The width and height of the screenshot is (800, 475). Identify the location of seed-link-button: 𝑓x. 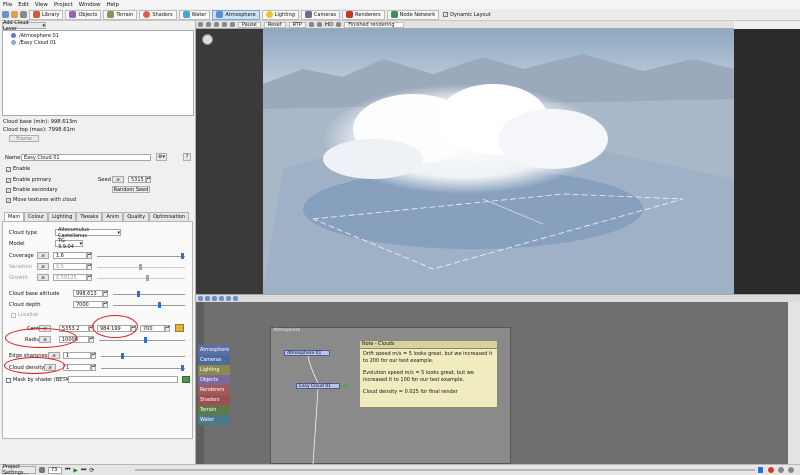
(118, 179).